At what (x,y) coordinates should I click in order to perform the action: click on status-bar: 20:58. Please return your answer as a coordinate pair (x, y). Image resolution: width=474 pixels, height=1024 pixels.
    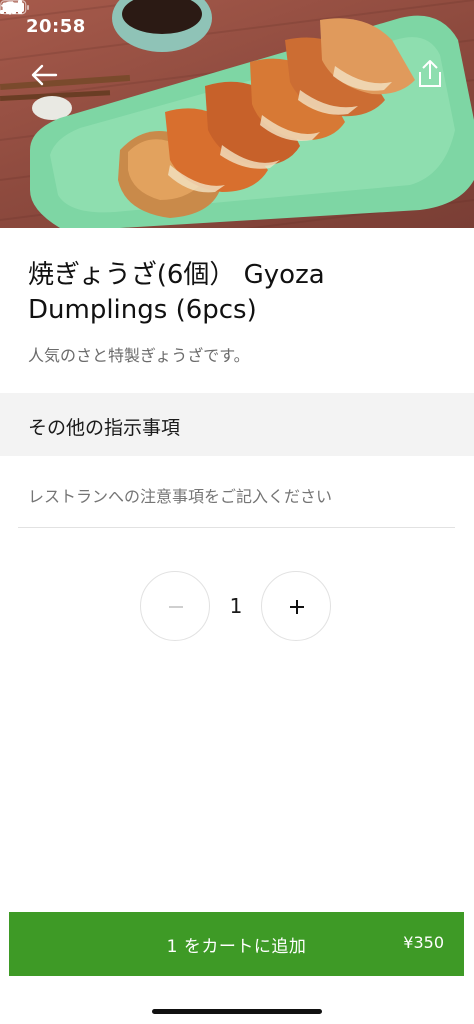
    Looking at the image, I should click on (237, 27).